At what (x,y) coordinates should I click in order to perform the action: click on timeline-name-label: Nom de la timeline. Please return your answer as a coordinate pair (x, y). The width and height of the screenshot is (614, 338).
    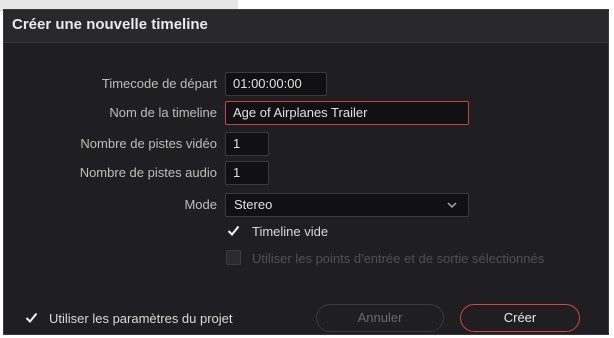
    Looking at the image, I should click on (163, 112).